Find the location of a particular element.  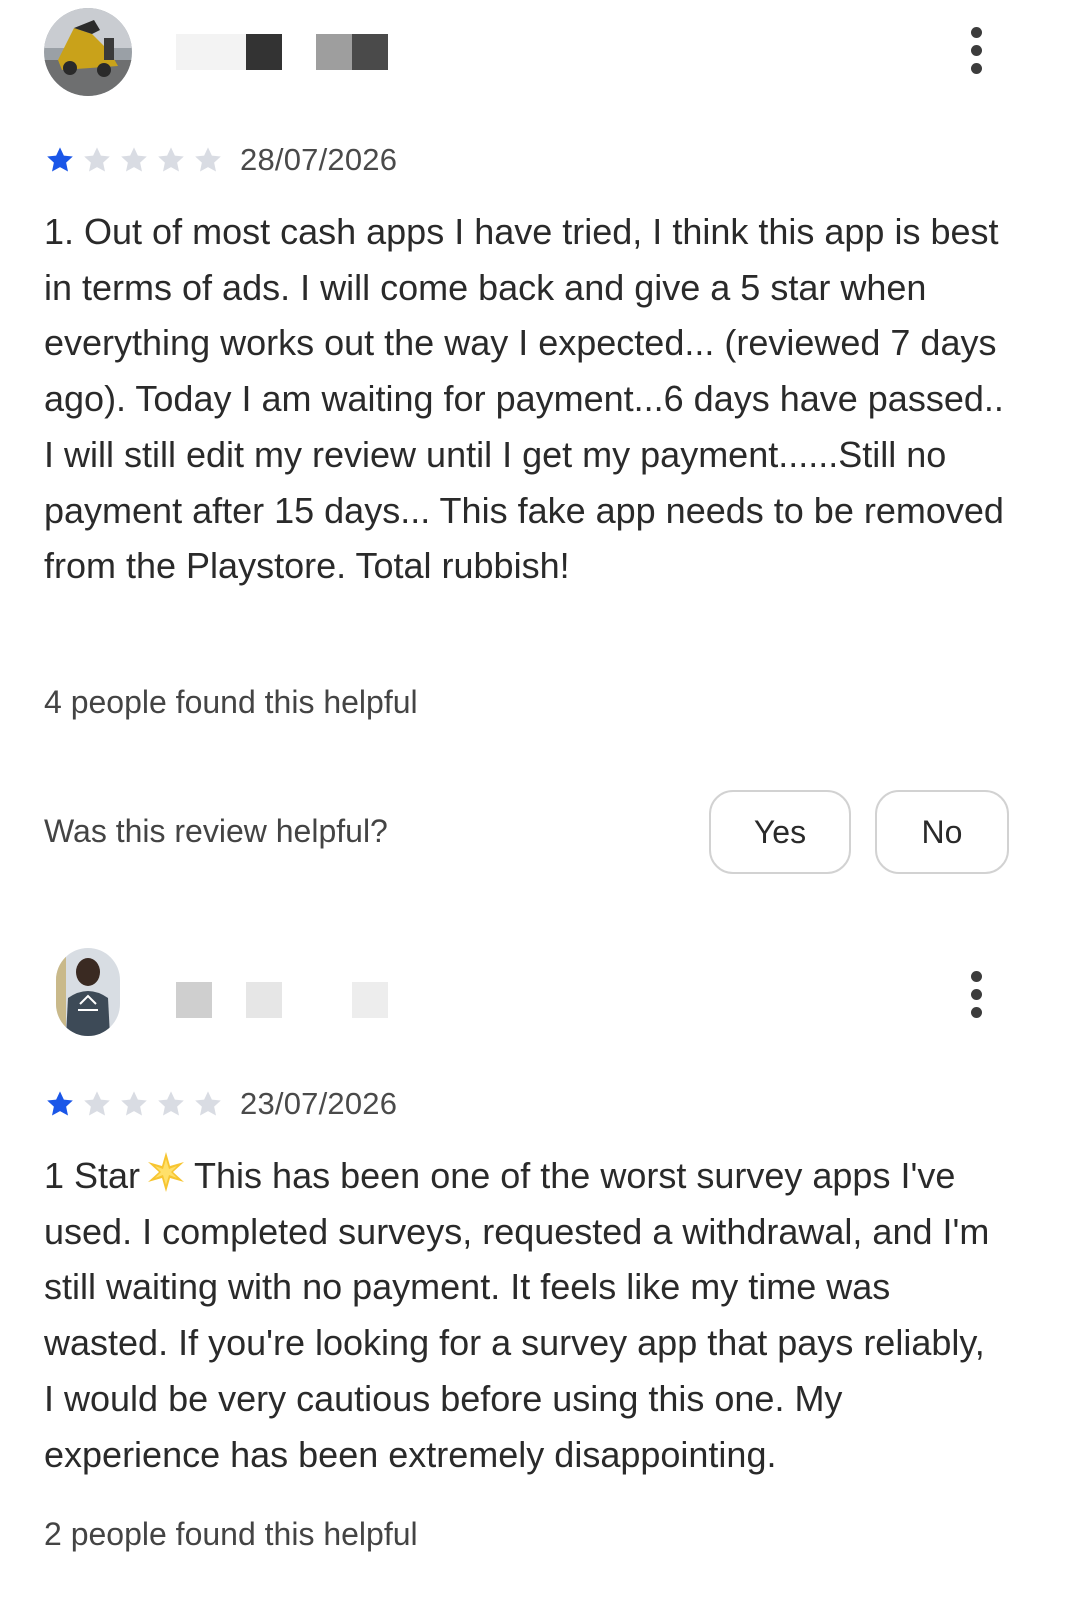

helpful-count: 4 people found this helpful is located at coordinates (231, 702).